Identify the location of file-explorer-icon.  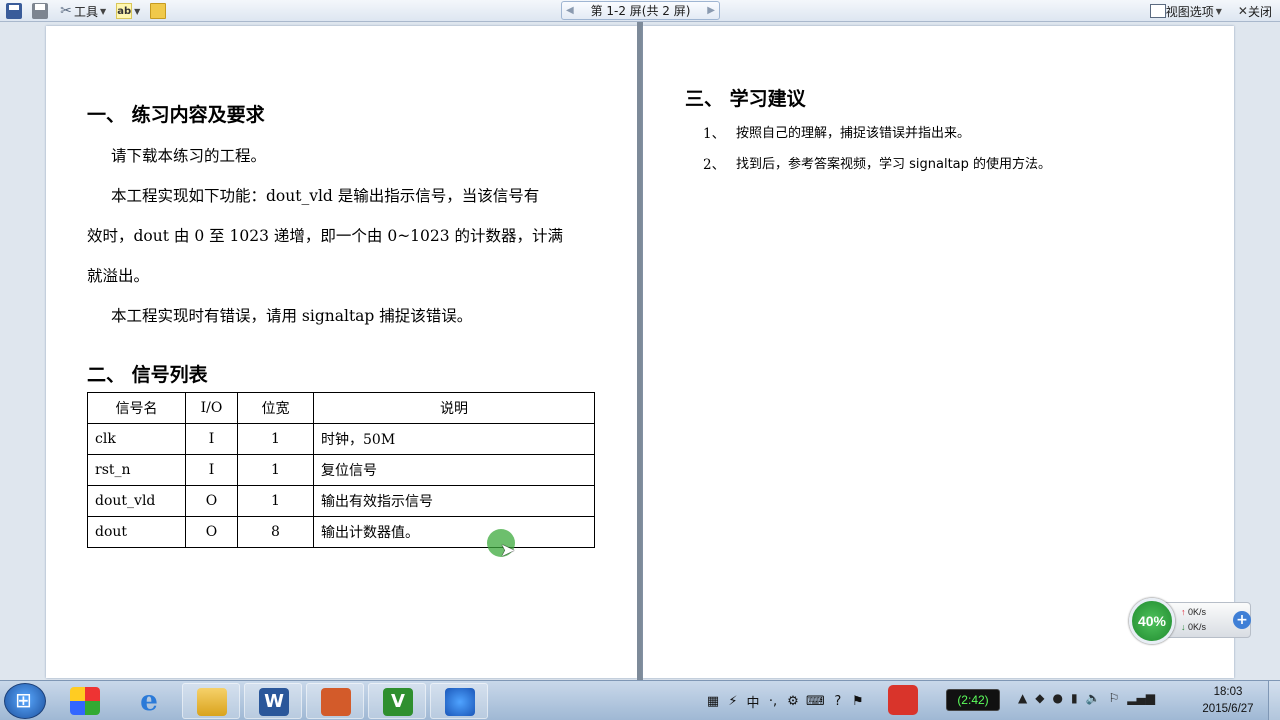
(212, 702).